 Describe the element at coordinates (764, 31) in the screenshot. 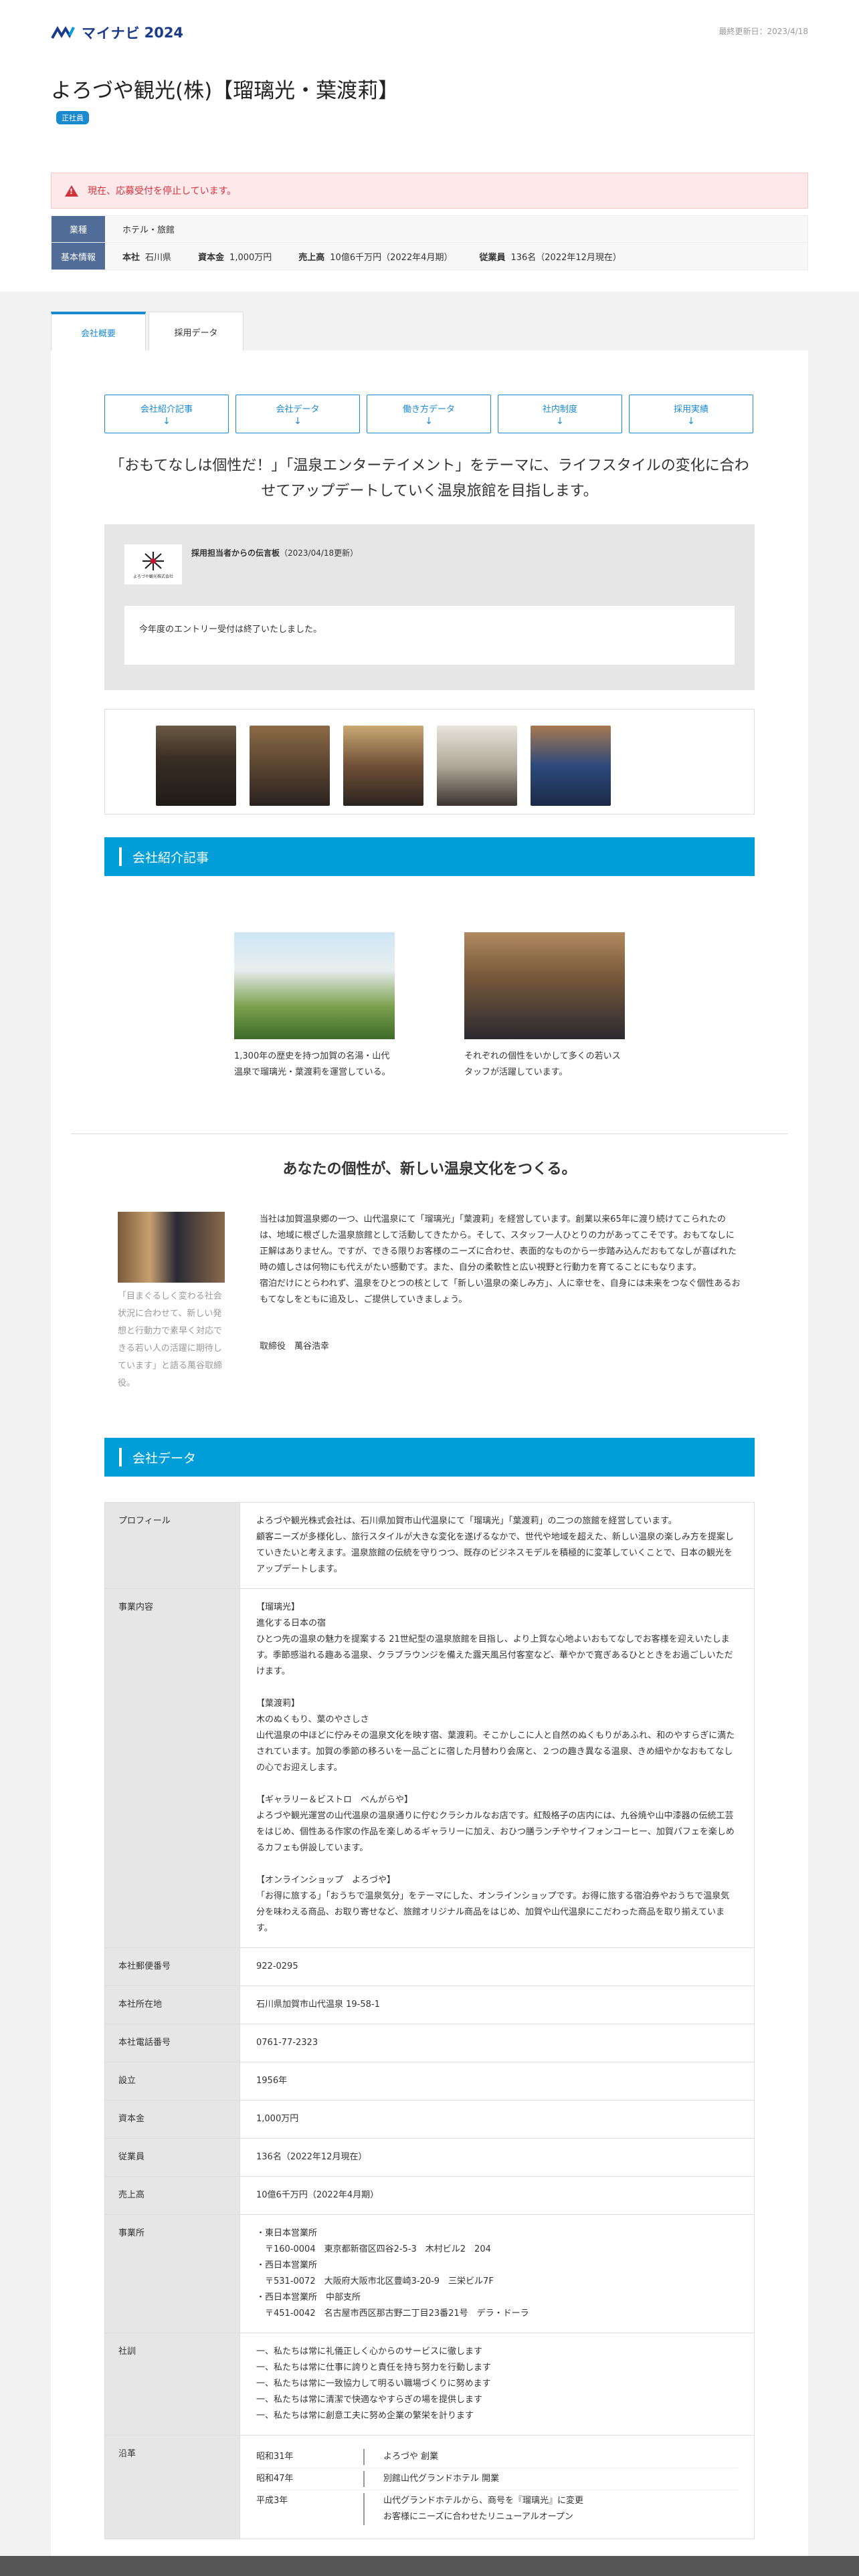

I see `last-updated: 最終更新日：2023/4/18` at that location.